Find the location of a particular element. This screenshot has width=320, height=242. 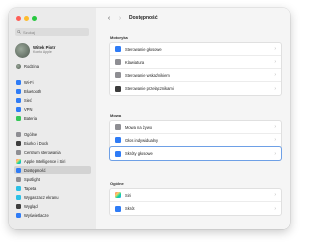

sidebar-item-vpn: VPN is located at coordinates (52, 109).